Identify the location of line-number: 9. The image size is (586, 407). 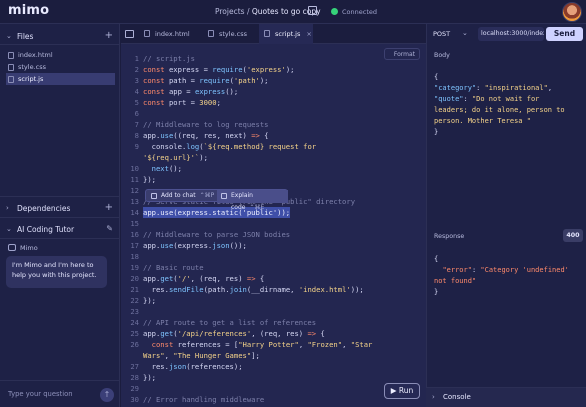
(136, 146).